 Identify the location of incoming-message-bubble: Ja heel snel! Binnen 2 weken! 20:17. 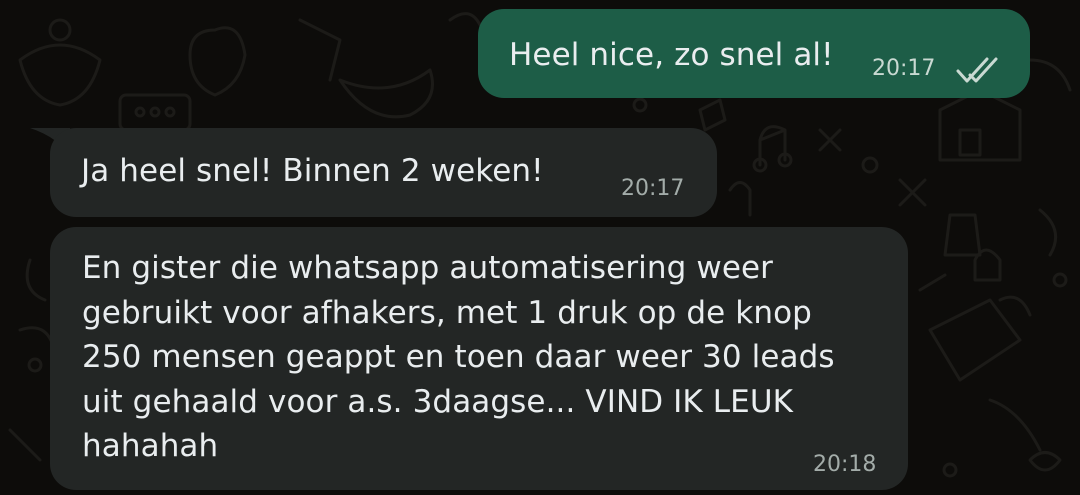
(383, 172).